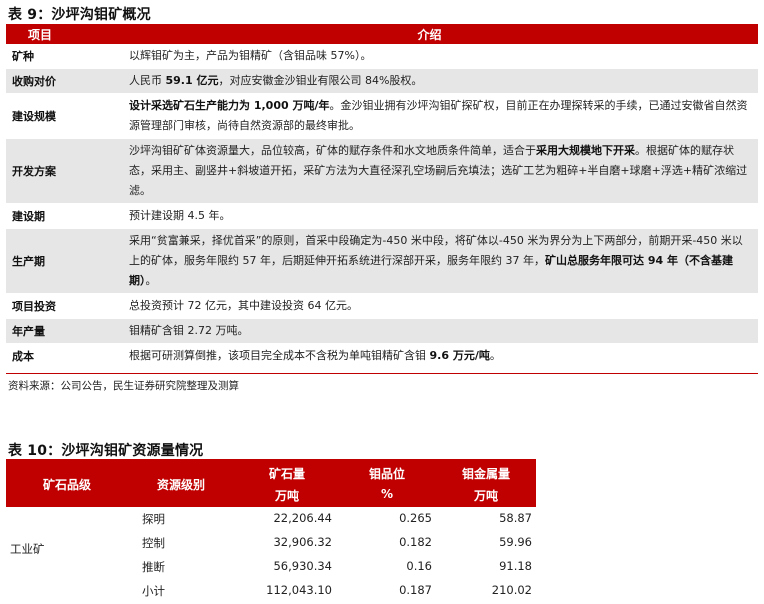  I want to click on source-divider, so click(382, 373).